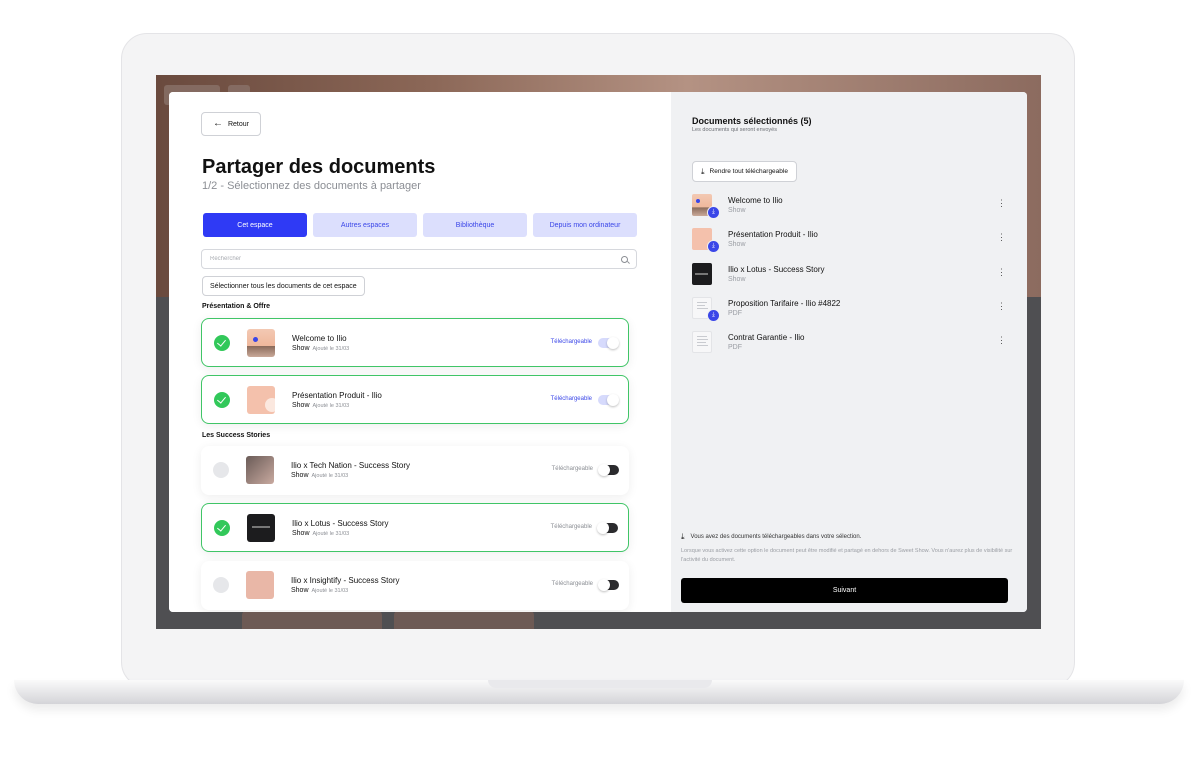 This screenshot has width=1200, height=770. What do you see at coordinates (852, 240) in the screenshot?
I see `selected-document: ⤓ Présentation Produit - Ilio Show ⋮` at bounding box center [852, 240].